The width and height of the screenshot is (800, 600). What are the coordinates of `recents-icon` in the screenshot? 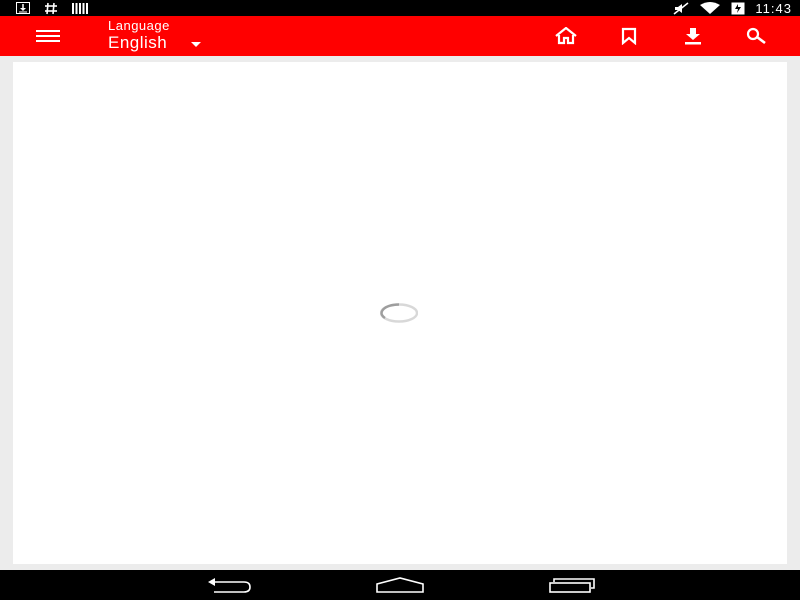 It's located at (572, 585).